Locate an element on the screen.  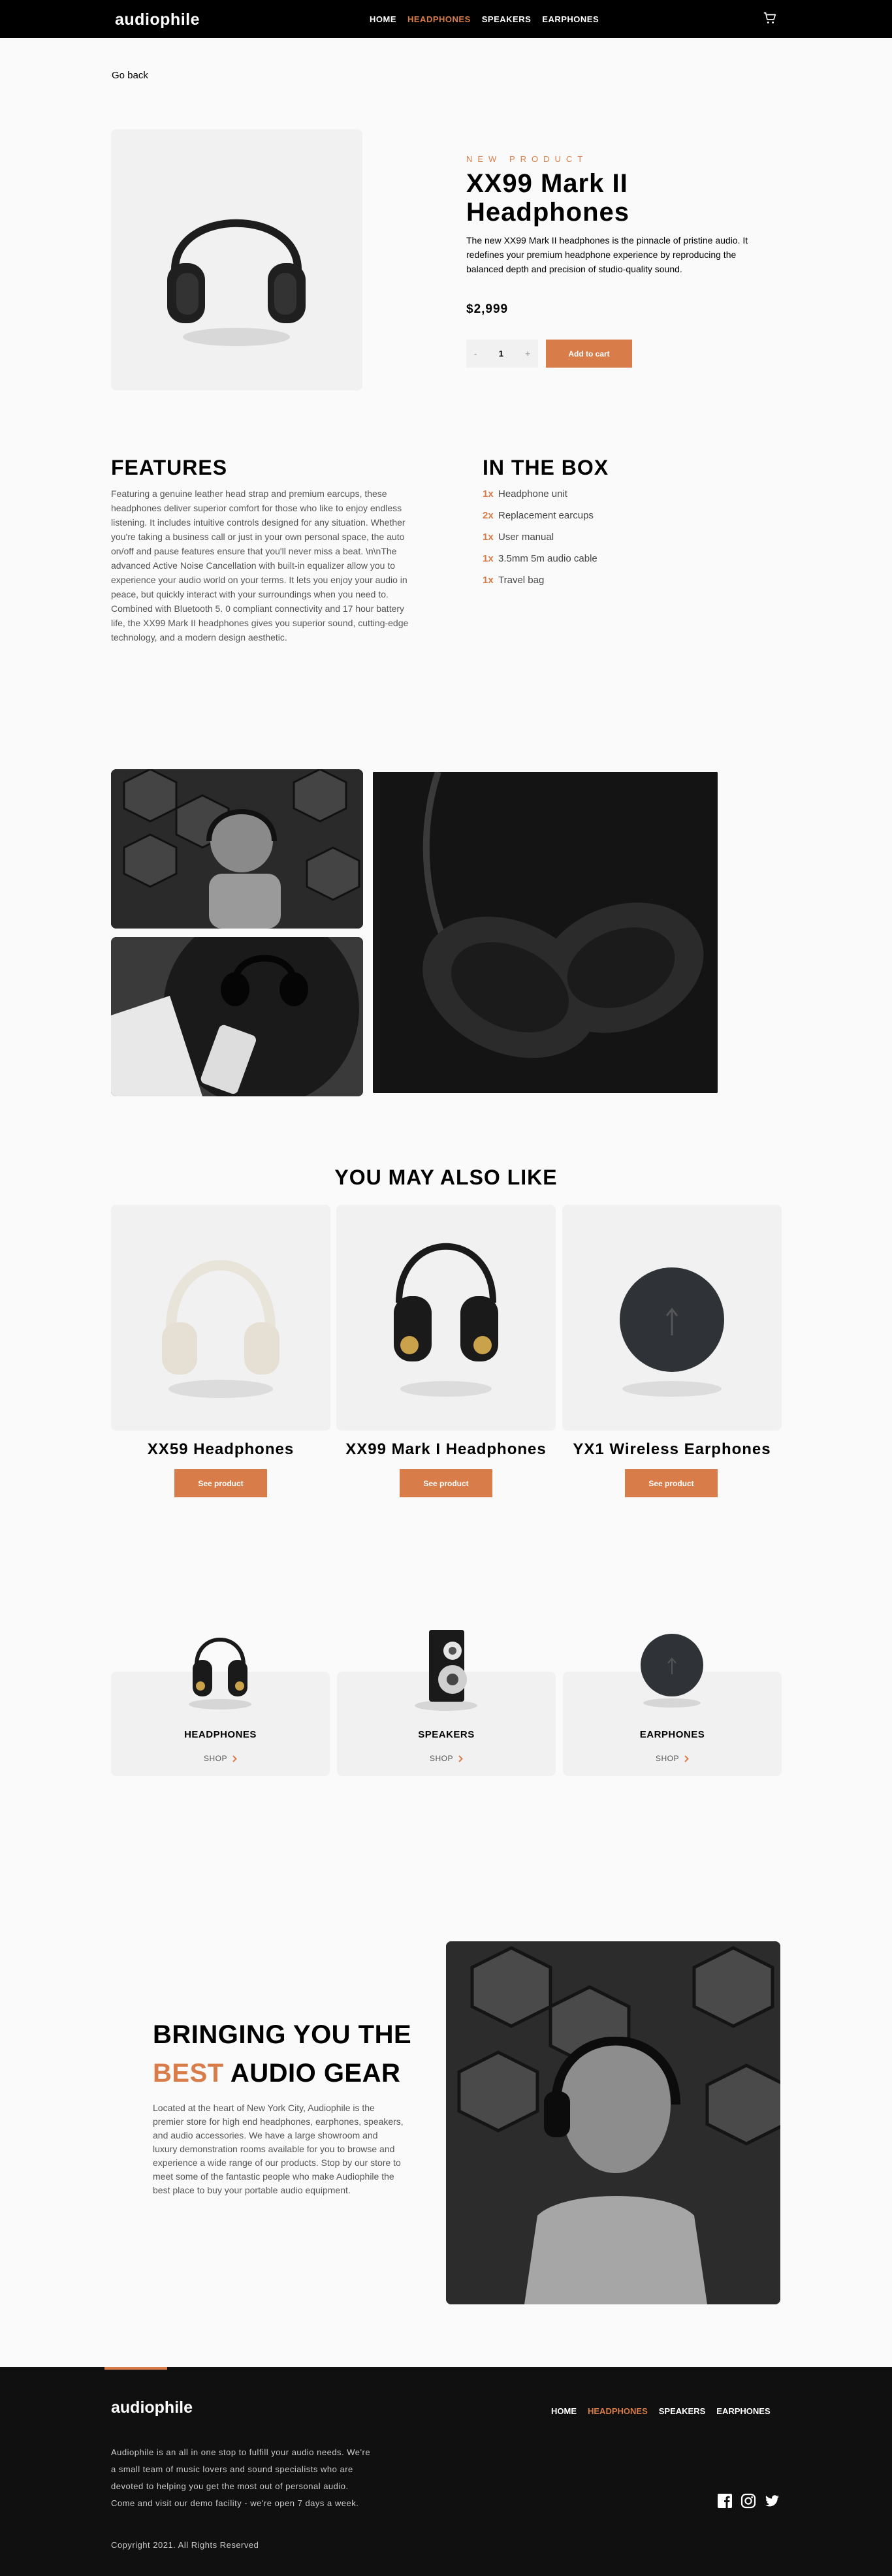
man-with-headphones-photo is located at coordinates (237, 849).